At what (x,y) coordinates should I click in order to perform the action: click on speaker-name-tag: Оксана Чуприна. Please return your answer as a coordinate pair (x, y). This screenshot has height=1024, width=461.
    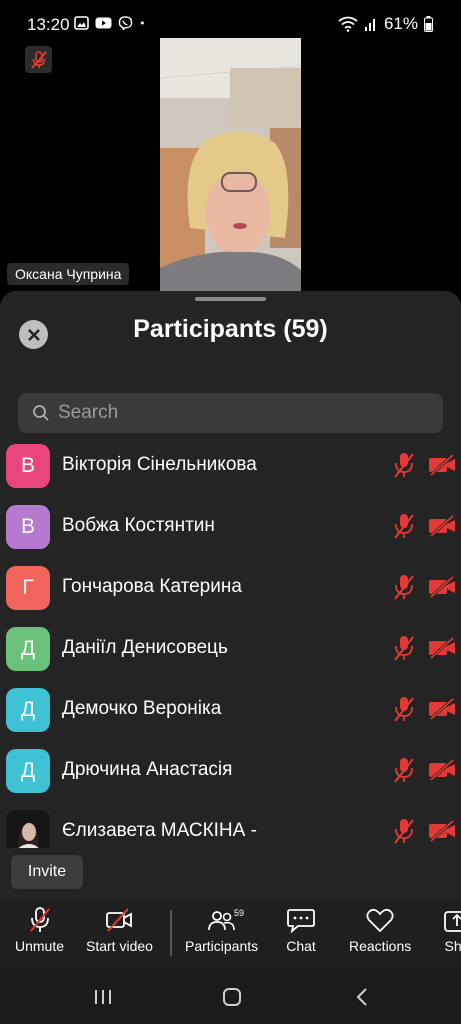
    Looking at the image, I should click on (68, 274).